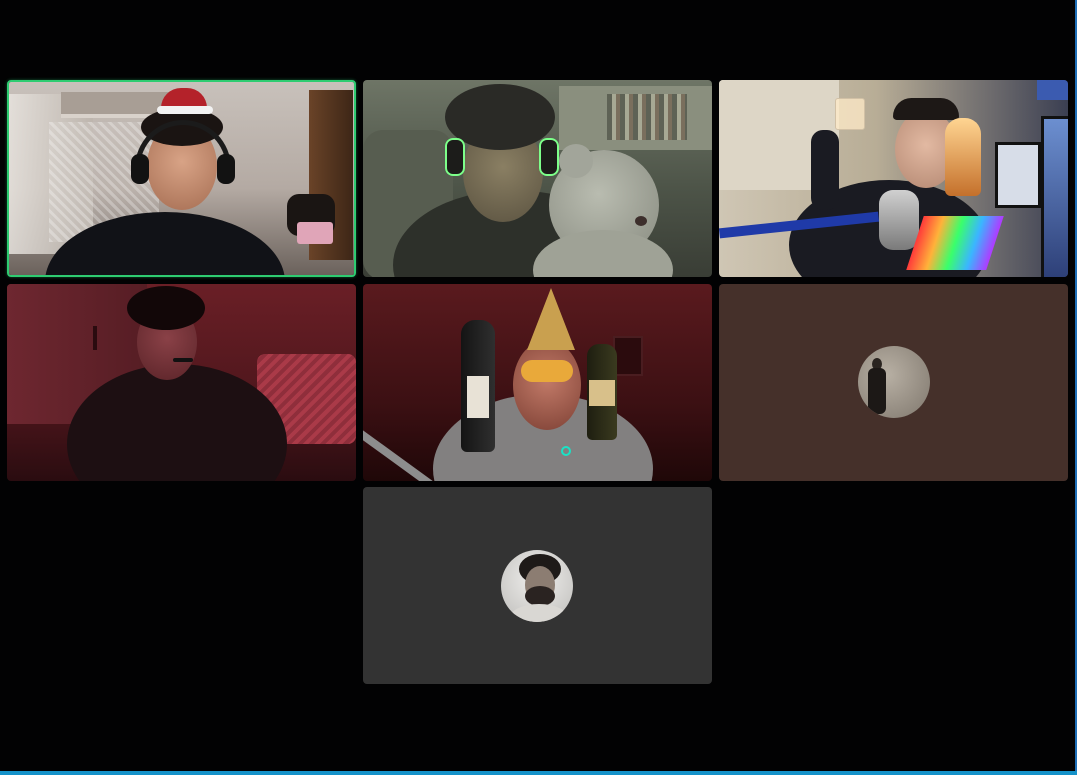  Describe the element at coordinates (899, 220) in the screenshot. I see `microphone` at that location.